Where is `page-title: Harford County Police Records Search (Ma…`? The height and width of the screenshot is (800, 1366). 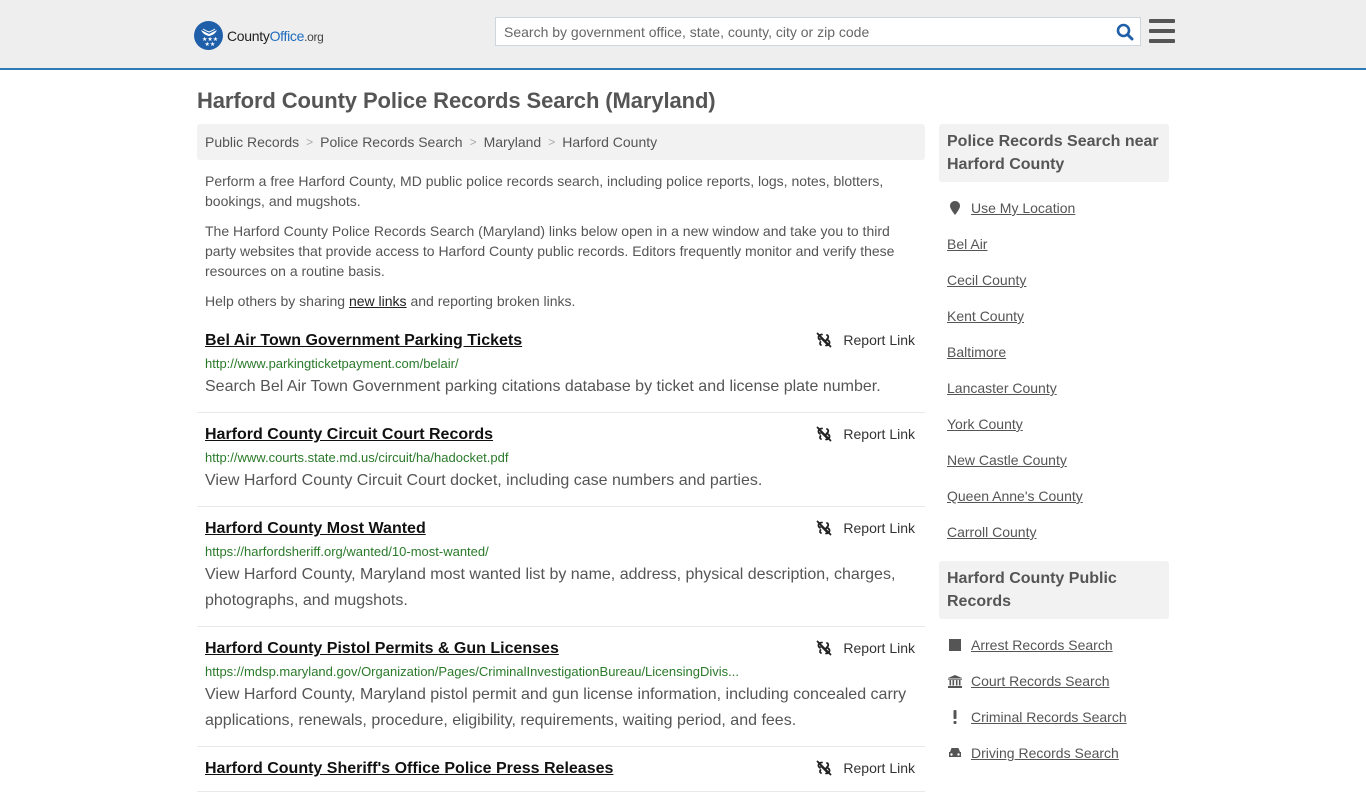 page-title: Harford County Police Records Search (Ma… is located at coordinates (456, 100).